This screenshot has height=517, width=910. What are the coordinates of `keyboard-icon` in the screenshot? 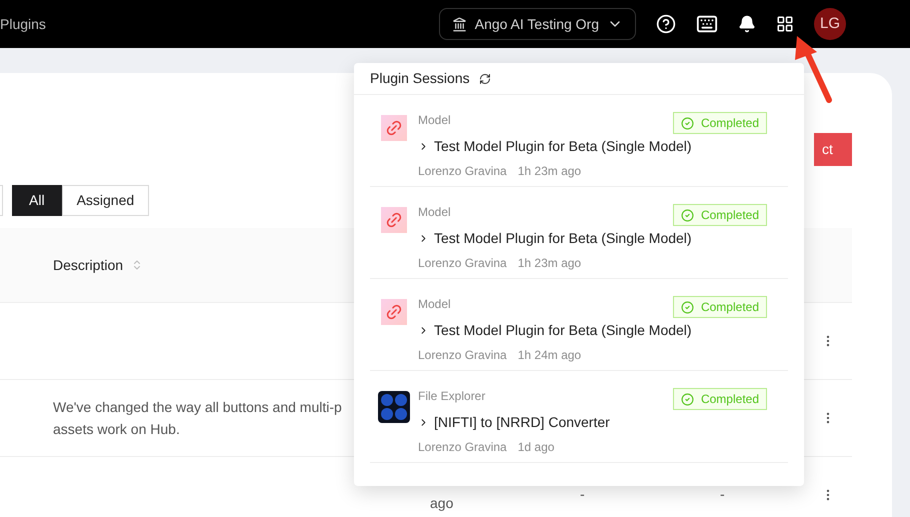 It's located at (707, 24).